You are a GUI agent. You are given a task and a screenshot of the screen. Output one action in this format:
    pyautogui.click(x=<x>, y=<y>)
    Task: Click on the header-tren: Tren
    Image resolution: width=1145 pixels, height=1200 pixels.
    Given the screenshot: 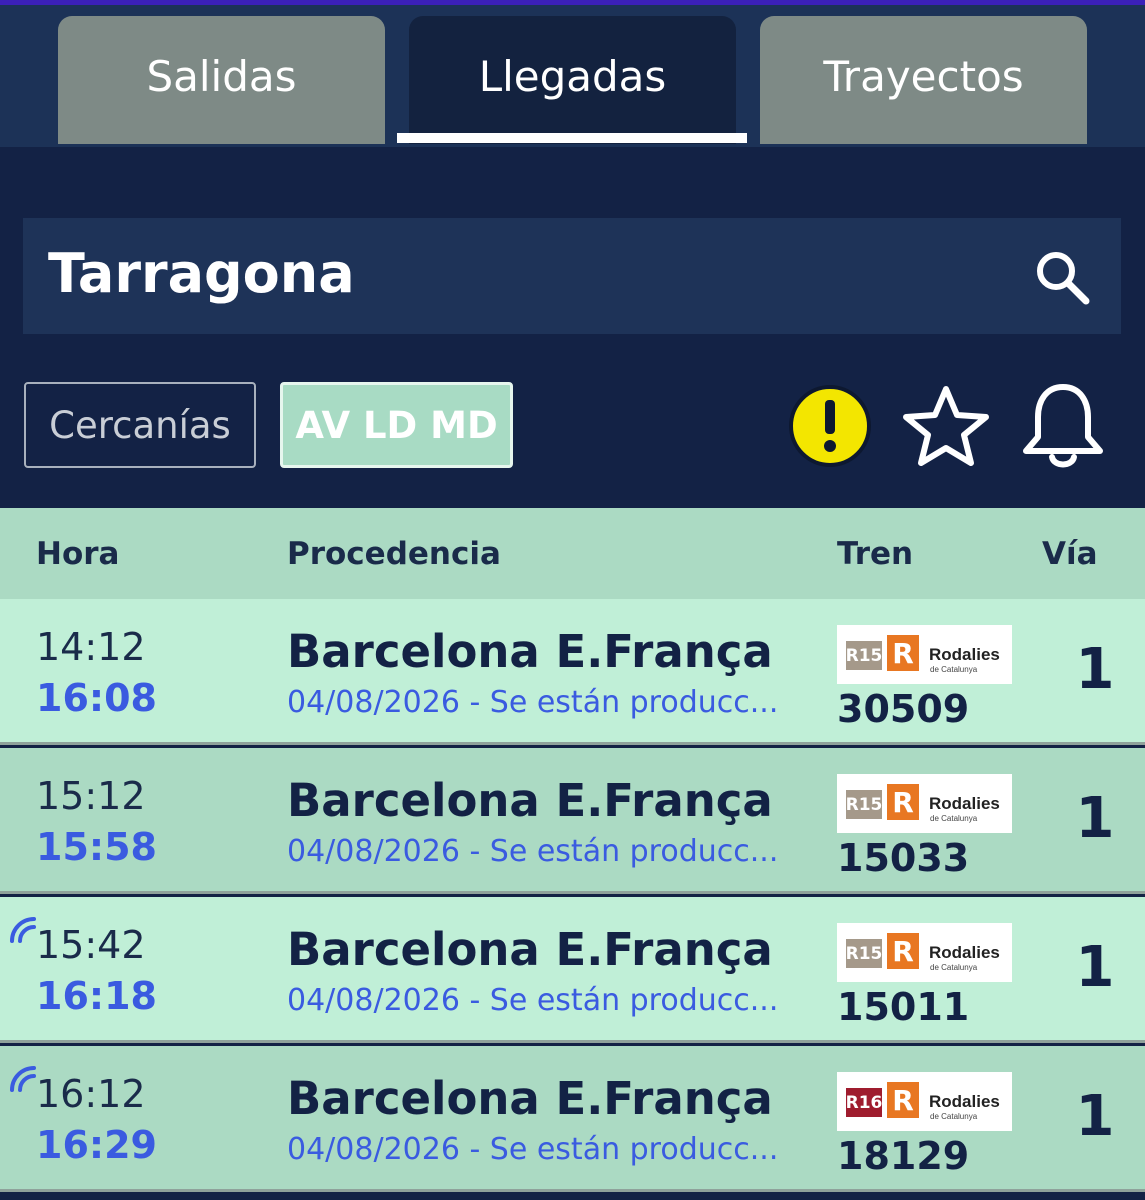 What is the action you would take?
    pyautogui.click(x=875, y=554)
    